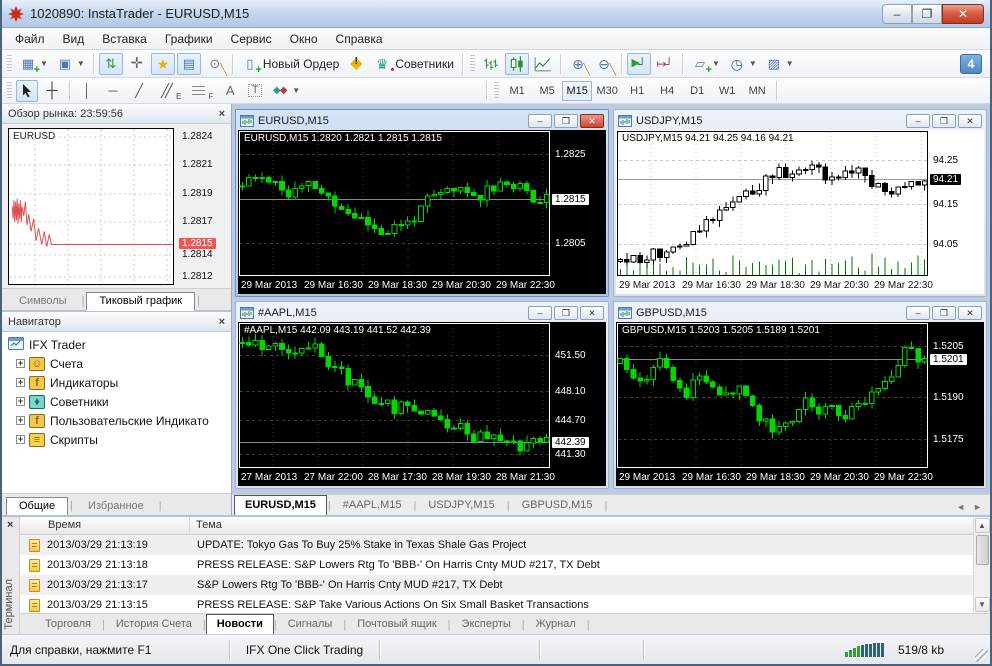  What do you see at coordinates (982, 550) in the screenshot?
I see `scrollbar-thumb` at bounding box center [982, 550].